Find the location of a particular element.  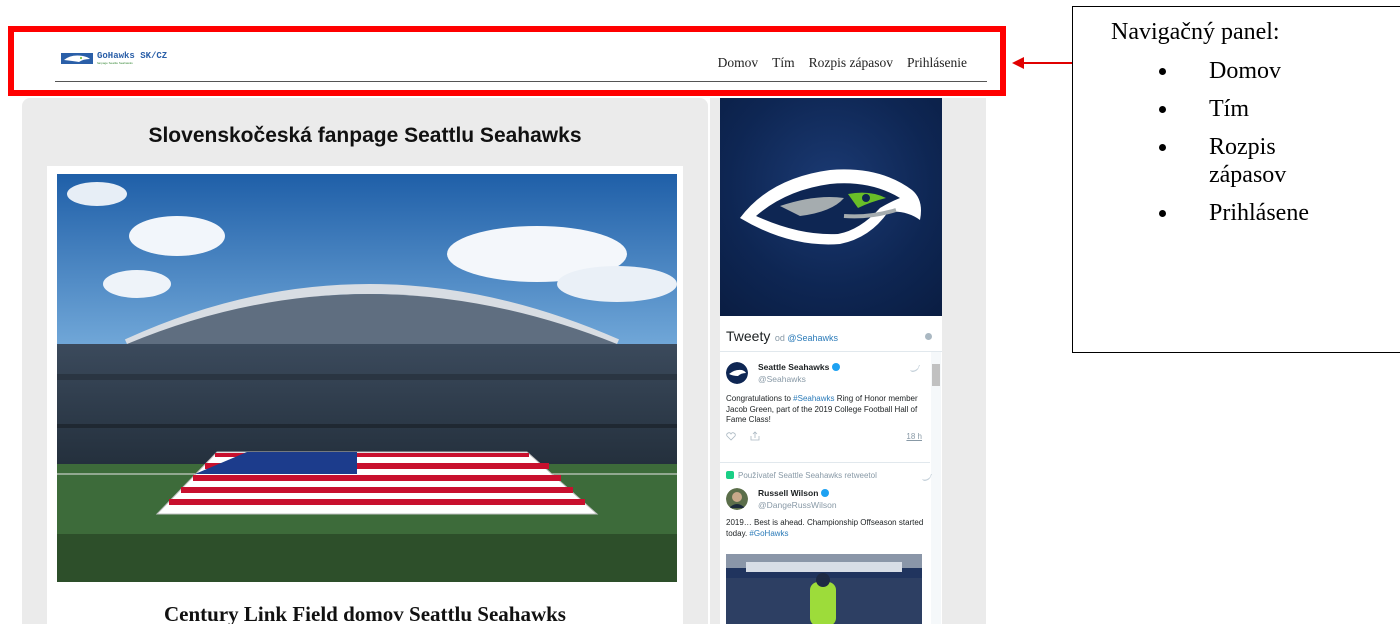

nav-links: Domov Tím Rozpis zápasov Prihlásenie is located at coordinates (842, 63).